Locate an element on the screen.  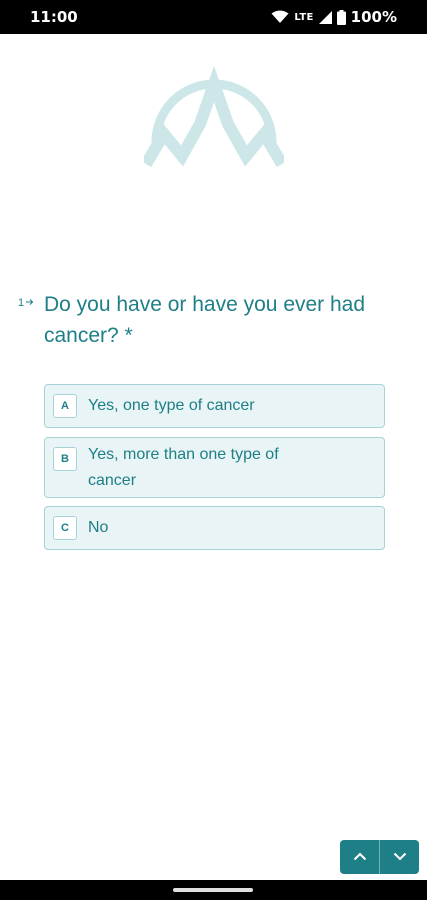
status-bar: 11:00 LTE 100% is located at coordinates (213, 17).